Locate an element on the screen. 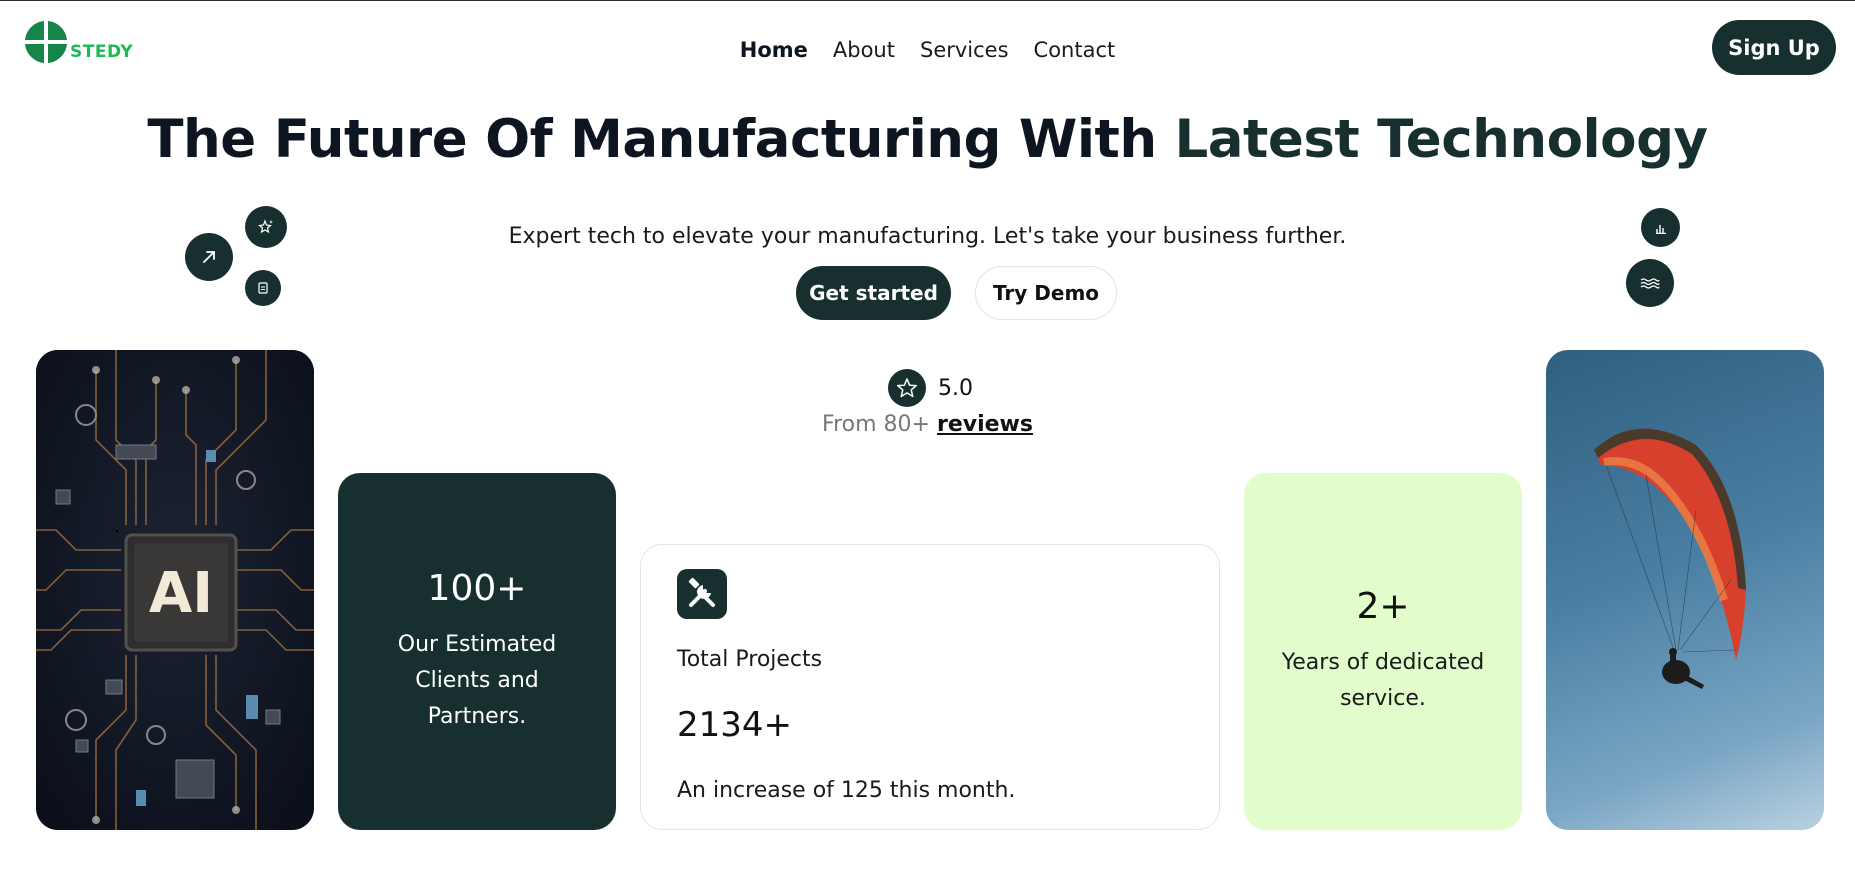 The image size is (1855, 880). paraglider-image is located at coordinates (1685, 590).